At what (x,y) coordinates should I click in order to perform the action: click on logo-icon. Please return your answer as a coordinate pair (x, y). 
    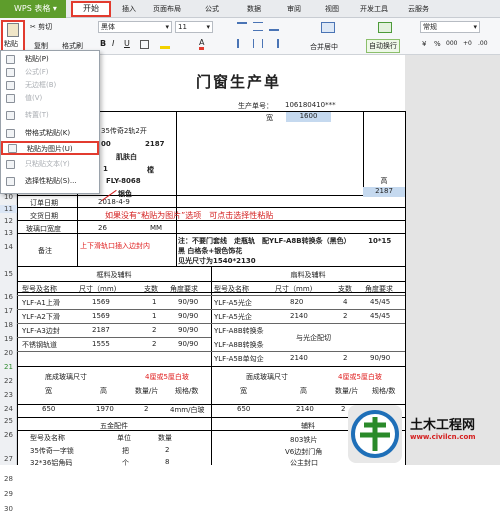
    Looking at the image, I should click on (375, 434).